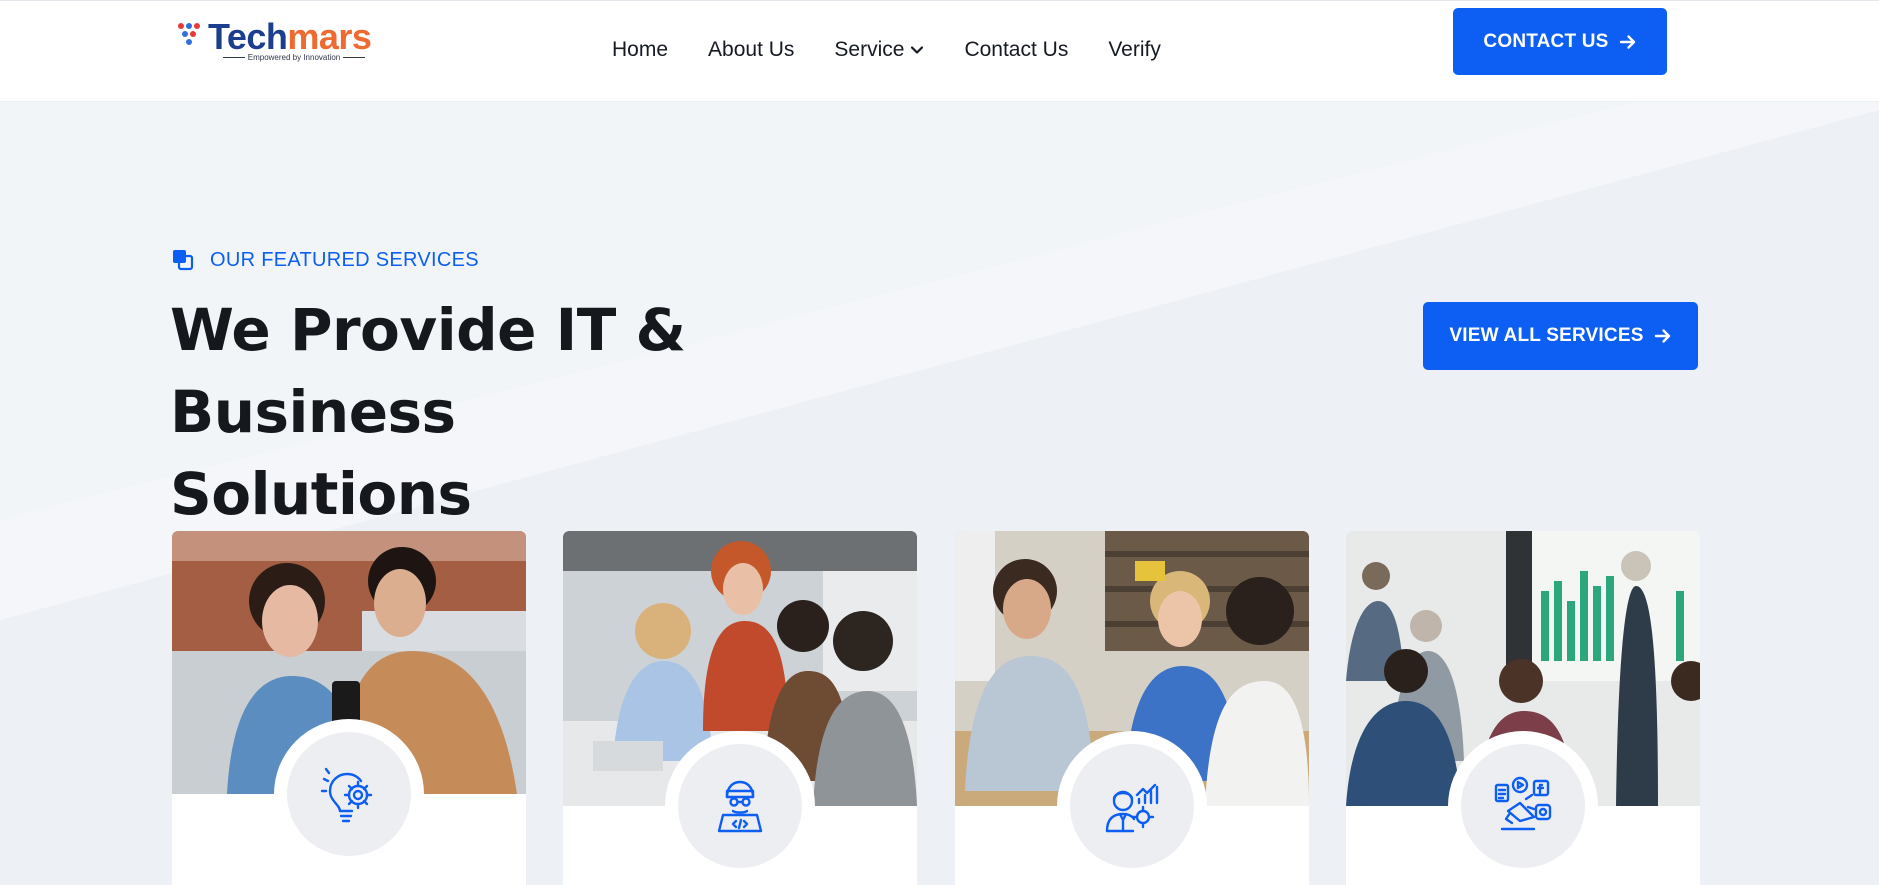 The width and height of the screenshot is (1879, 885). What do you see at coordinates (1560, 336) in the screenshot?
I see `view-all-services-button: VIEW ALL SERVICES` at bounding box center [1560, 336].